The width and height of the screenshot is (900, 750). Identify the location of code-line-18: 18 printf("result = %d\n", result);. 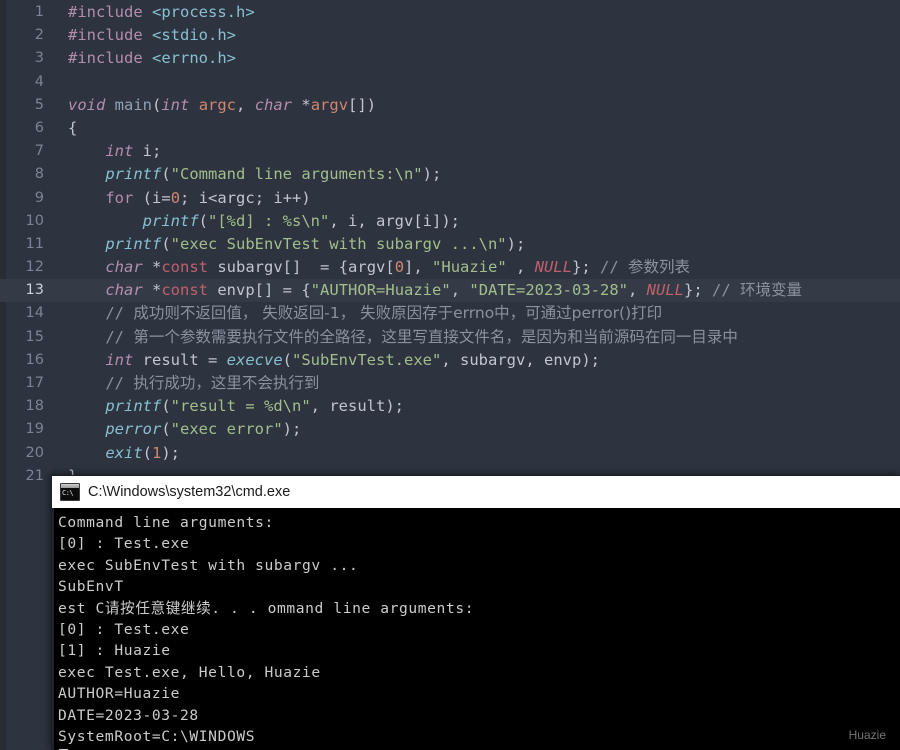
(450, 406).